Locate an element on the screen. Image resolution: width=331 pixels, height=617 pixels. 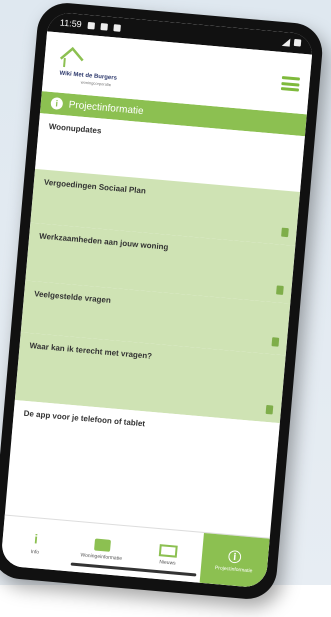
list-item-label: Veelgestelde vragen is located at coordinates (72, 297).